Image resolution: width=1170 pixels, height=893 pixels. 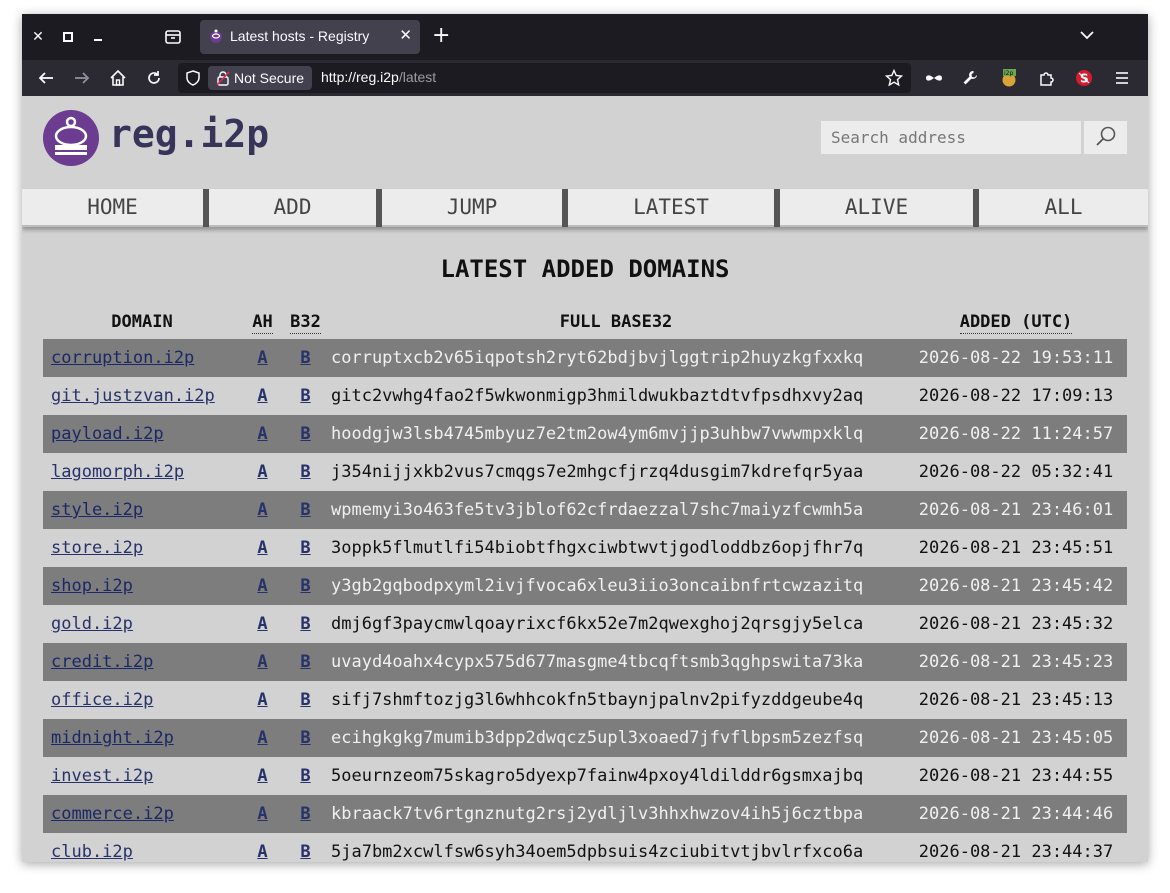 What do you see at coordinates (1009, 78) in the screenshot?
I see `i2p-extension-icon: i2p` at bounding box center [1009, 78].